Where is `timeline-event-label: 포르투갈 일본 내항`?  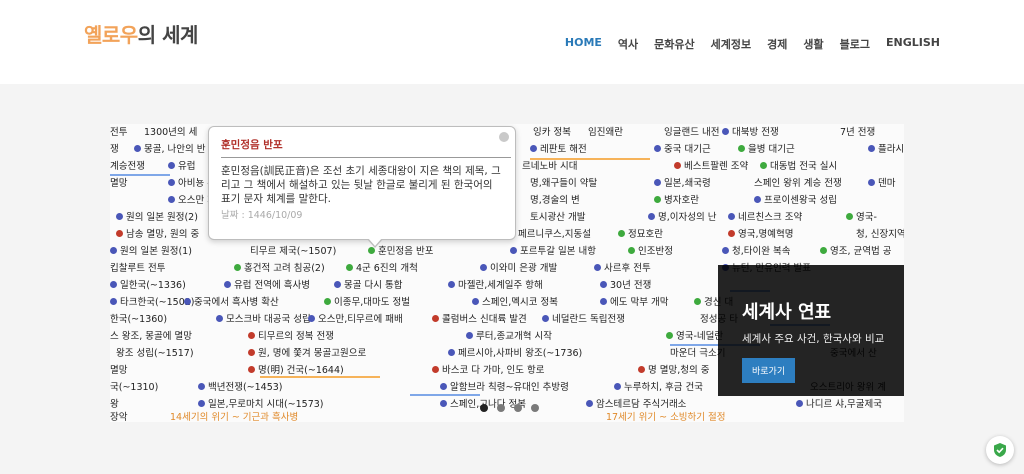
timeline-event-label: 포르투갈 일본 내항 is located at coordinates (553, 252).